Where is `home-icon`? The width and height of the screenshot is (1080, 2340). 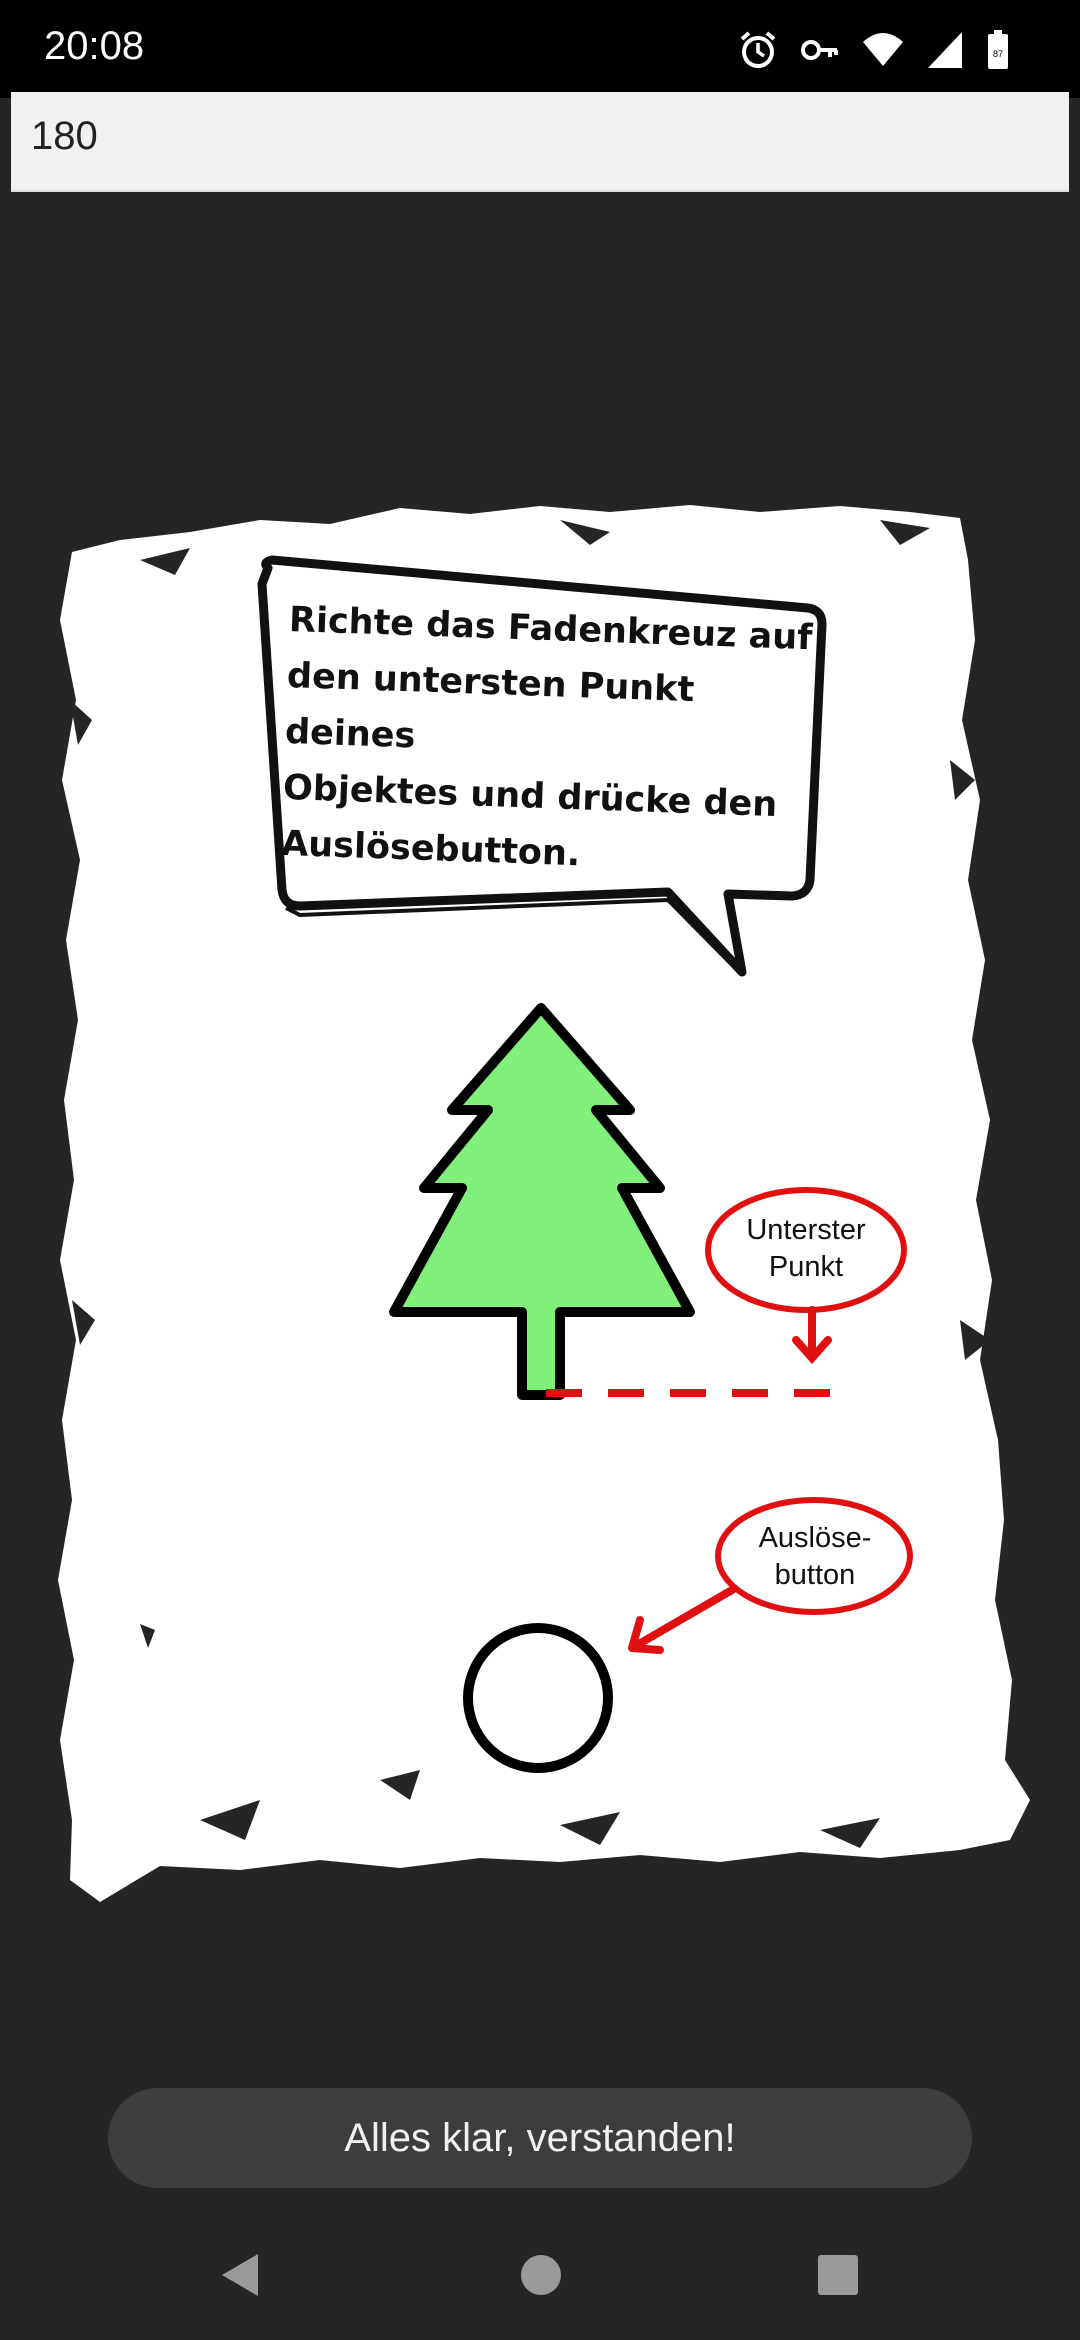 home-icon is located at coordinates (541, 2275).